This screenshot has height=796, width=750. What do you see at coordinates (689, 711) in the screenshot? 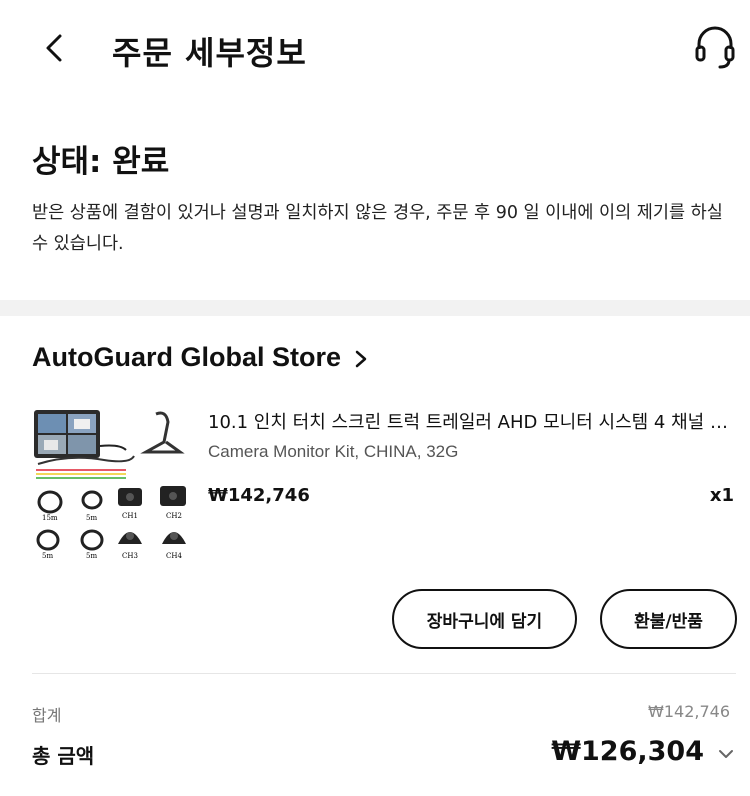
I see `subtotal-value: ₩142,746` at bounding box center [689, 711].